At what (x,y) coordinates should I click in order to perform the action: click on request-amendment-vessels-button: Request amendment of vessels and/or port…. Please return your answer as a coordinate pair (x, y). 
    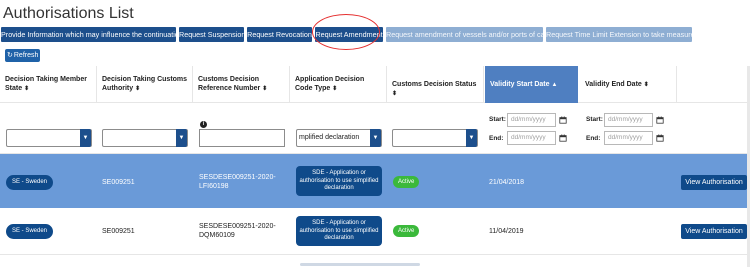
    Looking at the image, I should click on (464, 34).